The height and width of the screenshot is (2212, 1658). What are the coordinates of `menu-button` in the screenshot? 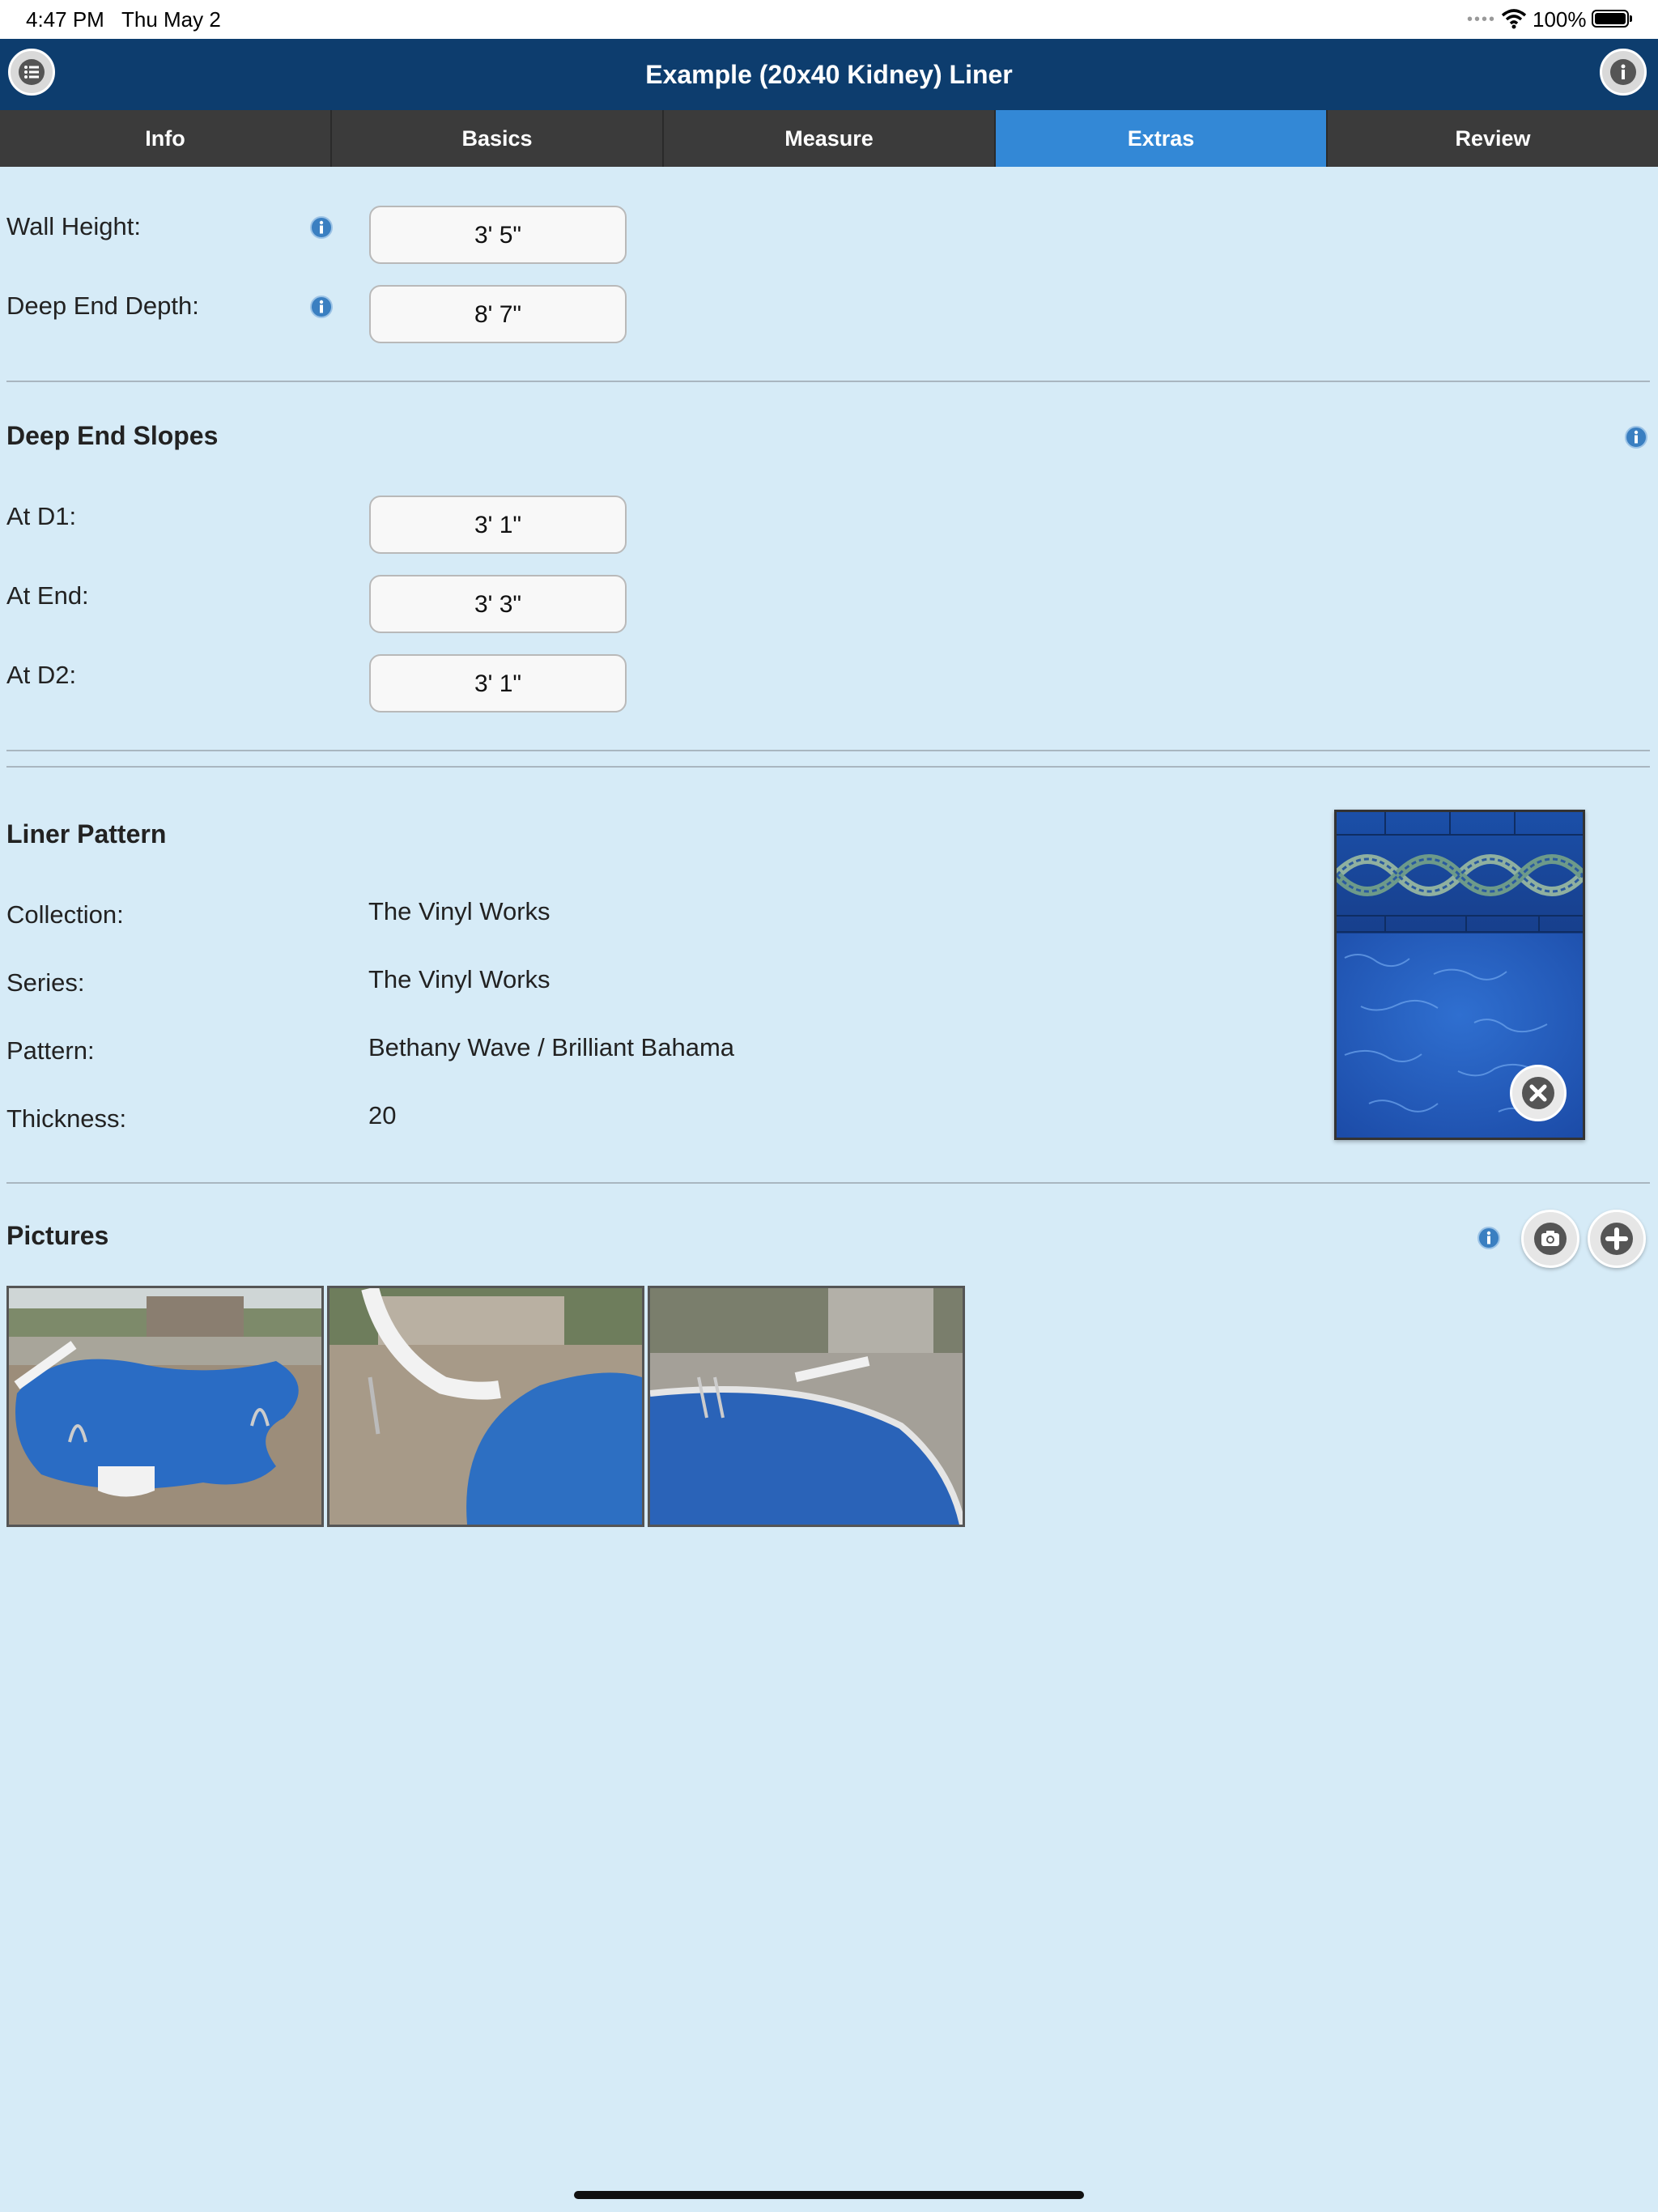 It's located at (31, 73).